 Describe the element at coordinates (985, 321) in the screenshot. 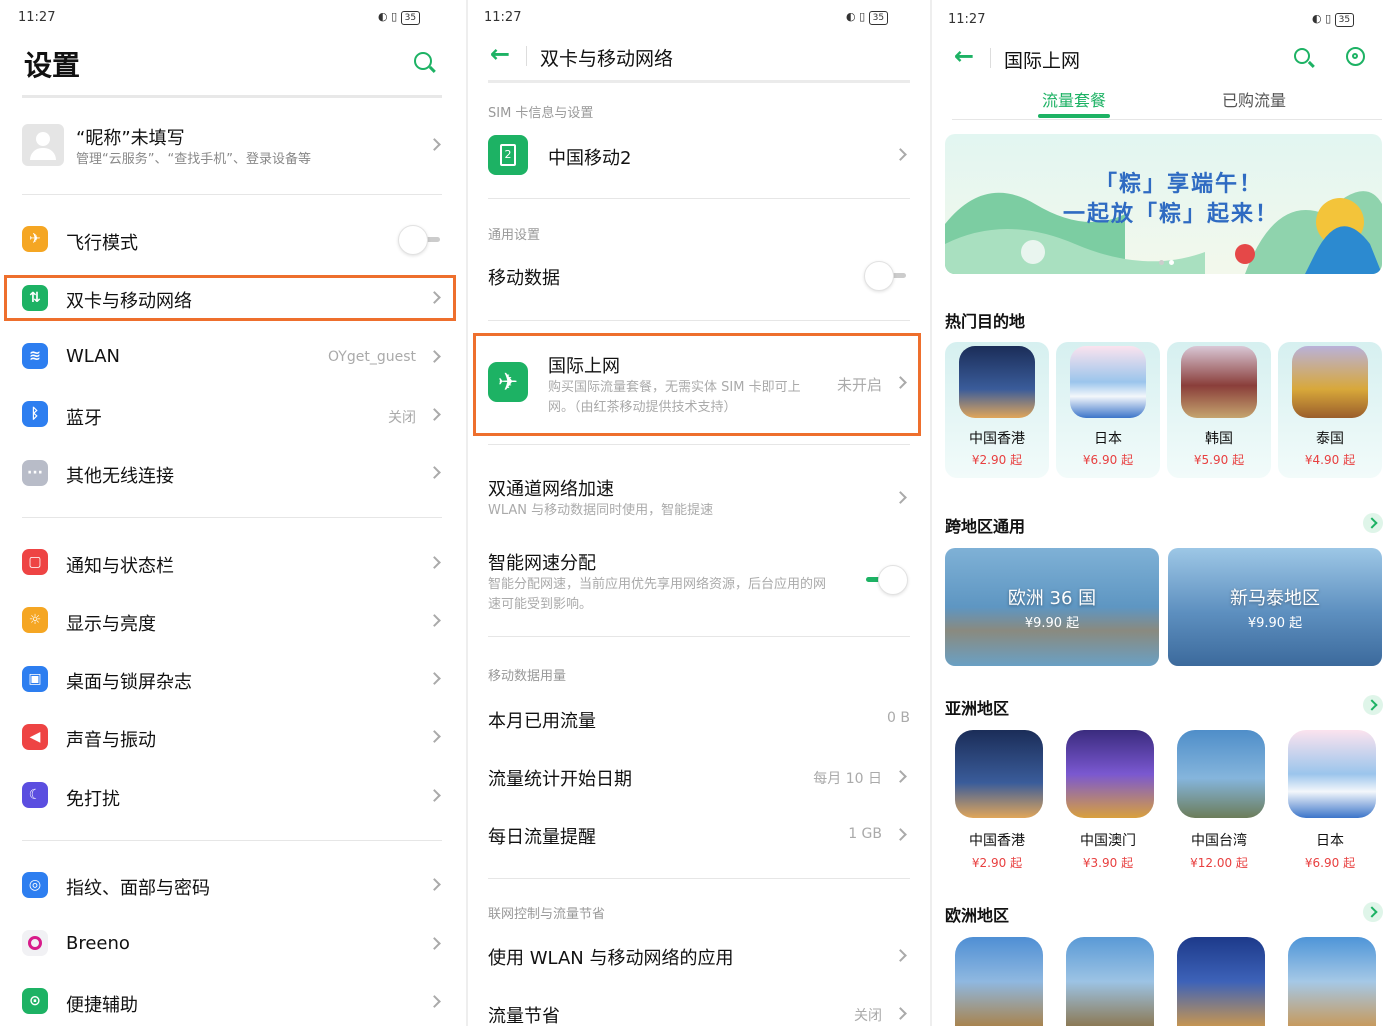

I see `hot-destinations-title: 热门目的地` at that location.